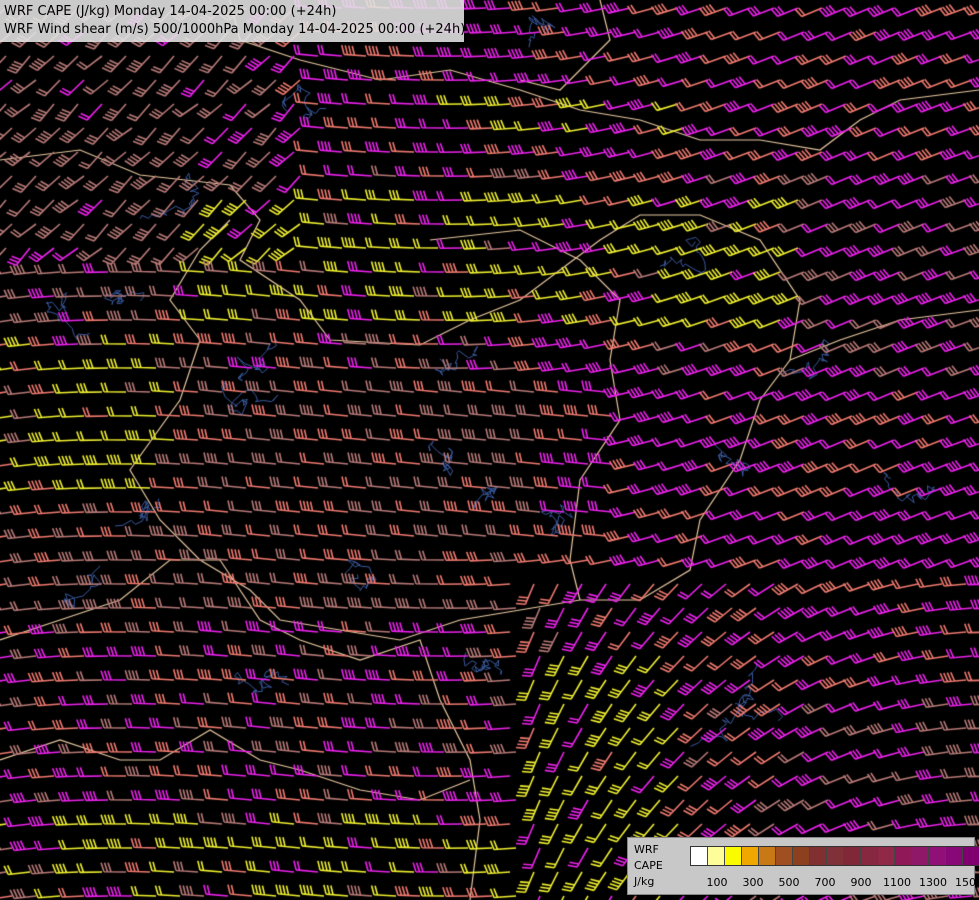 This screenshot has width=979, height=900. Describe the element at coordinates (897, 882) in the screenshot. I see `legend-tick-label: 1100` at that location.